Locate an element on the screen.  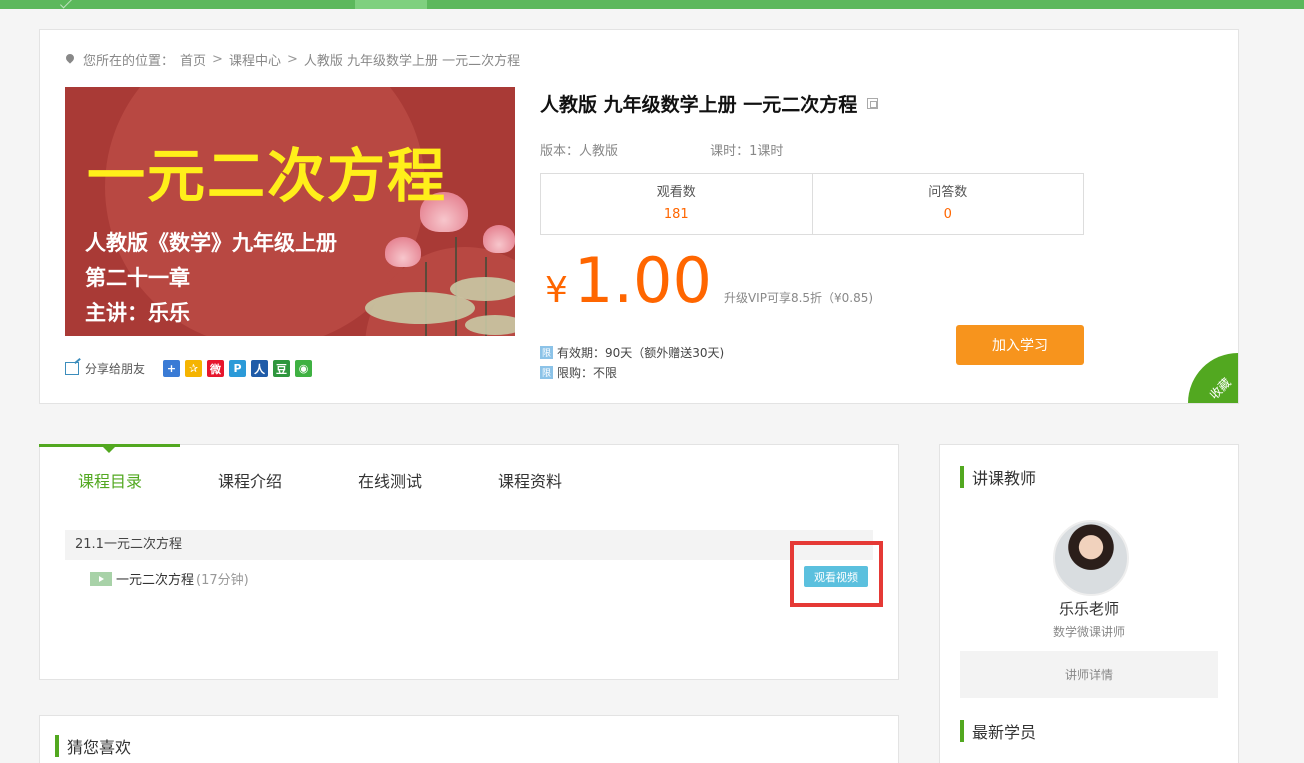
tab-intro: 课程介绍 is located at coordinates (250, 480).